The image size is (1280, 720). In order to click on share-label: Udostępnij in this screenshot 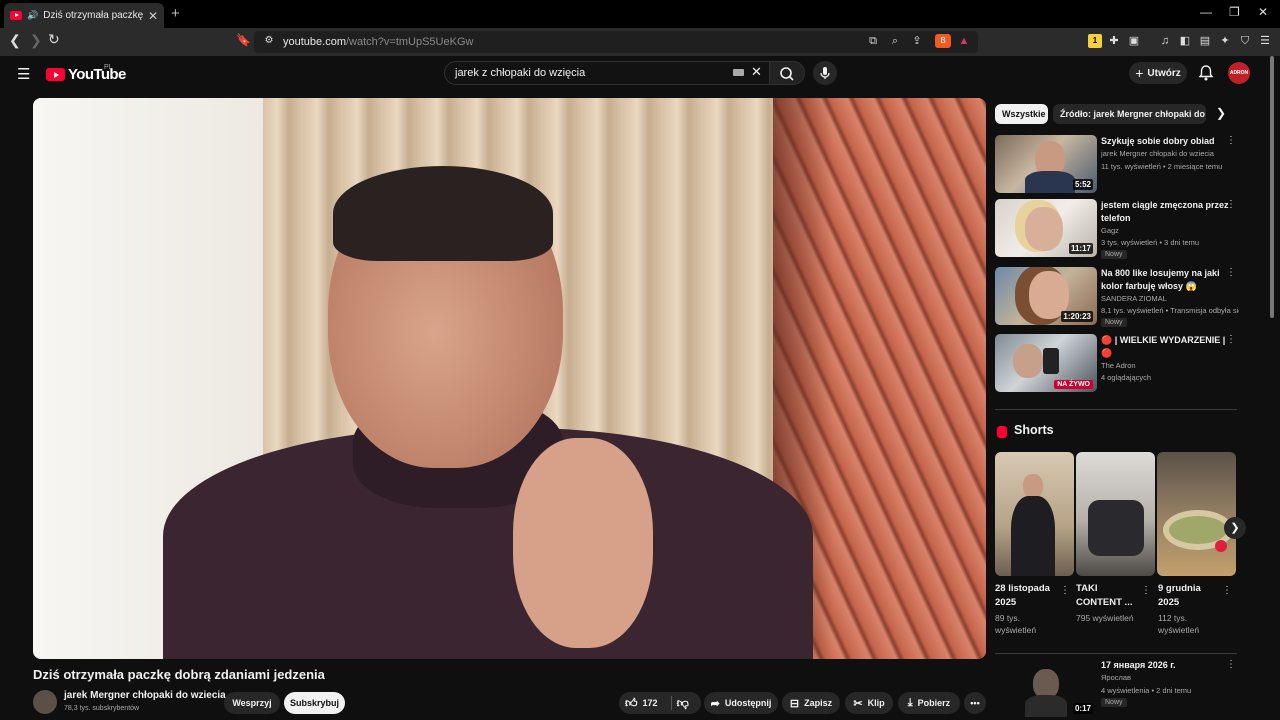, I will do `click(748, 703)`.